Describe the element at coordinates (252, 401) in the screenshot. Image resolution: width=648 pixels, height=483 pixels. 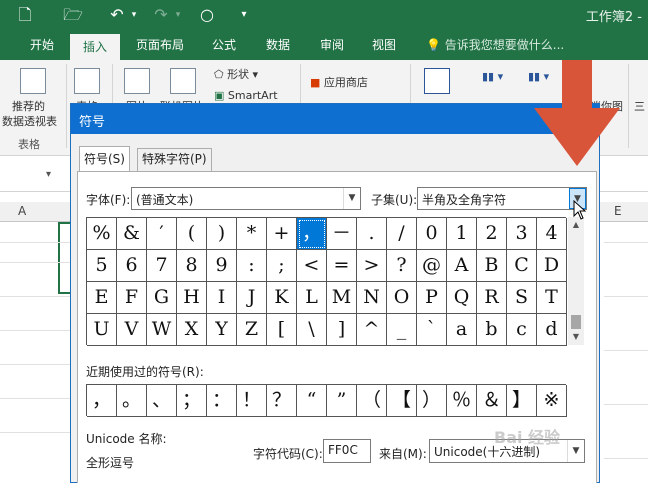
I see `recent-symbol-cell: ！` at that location.